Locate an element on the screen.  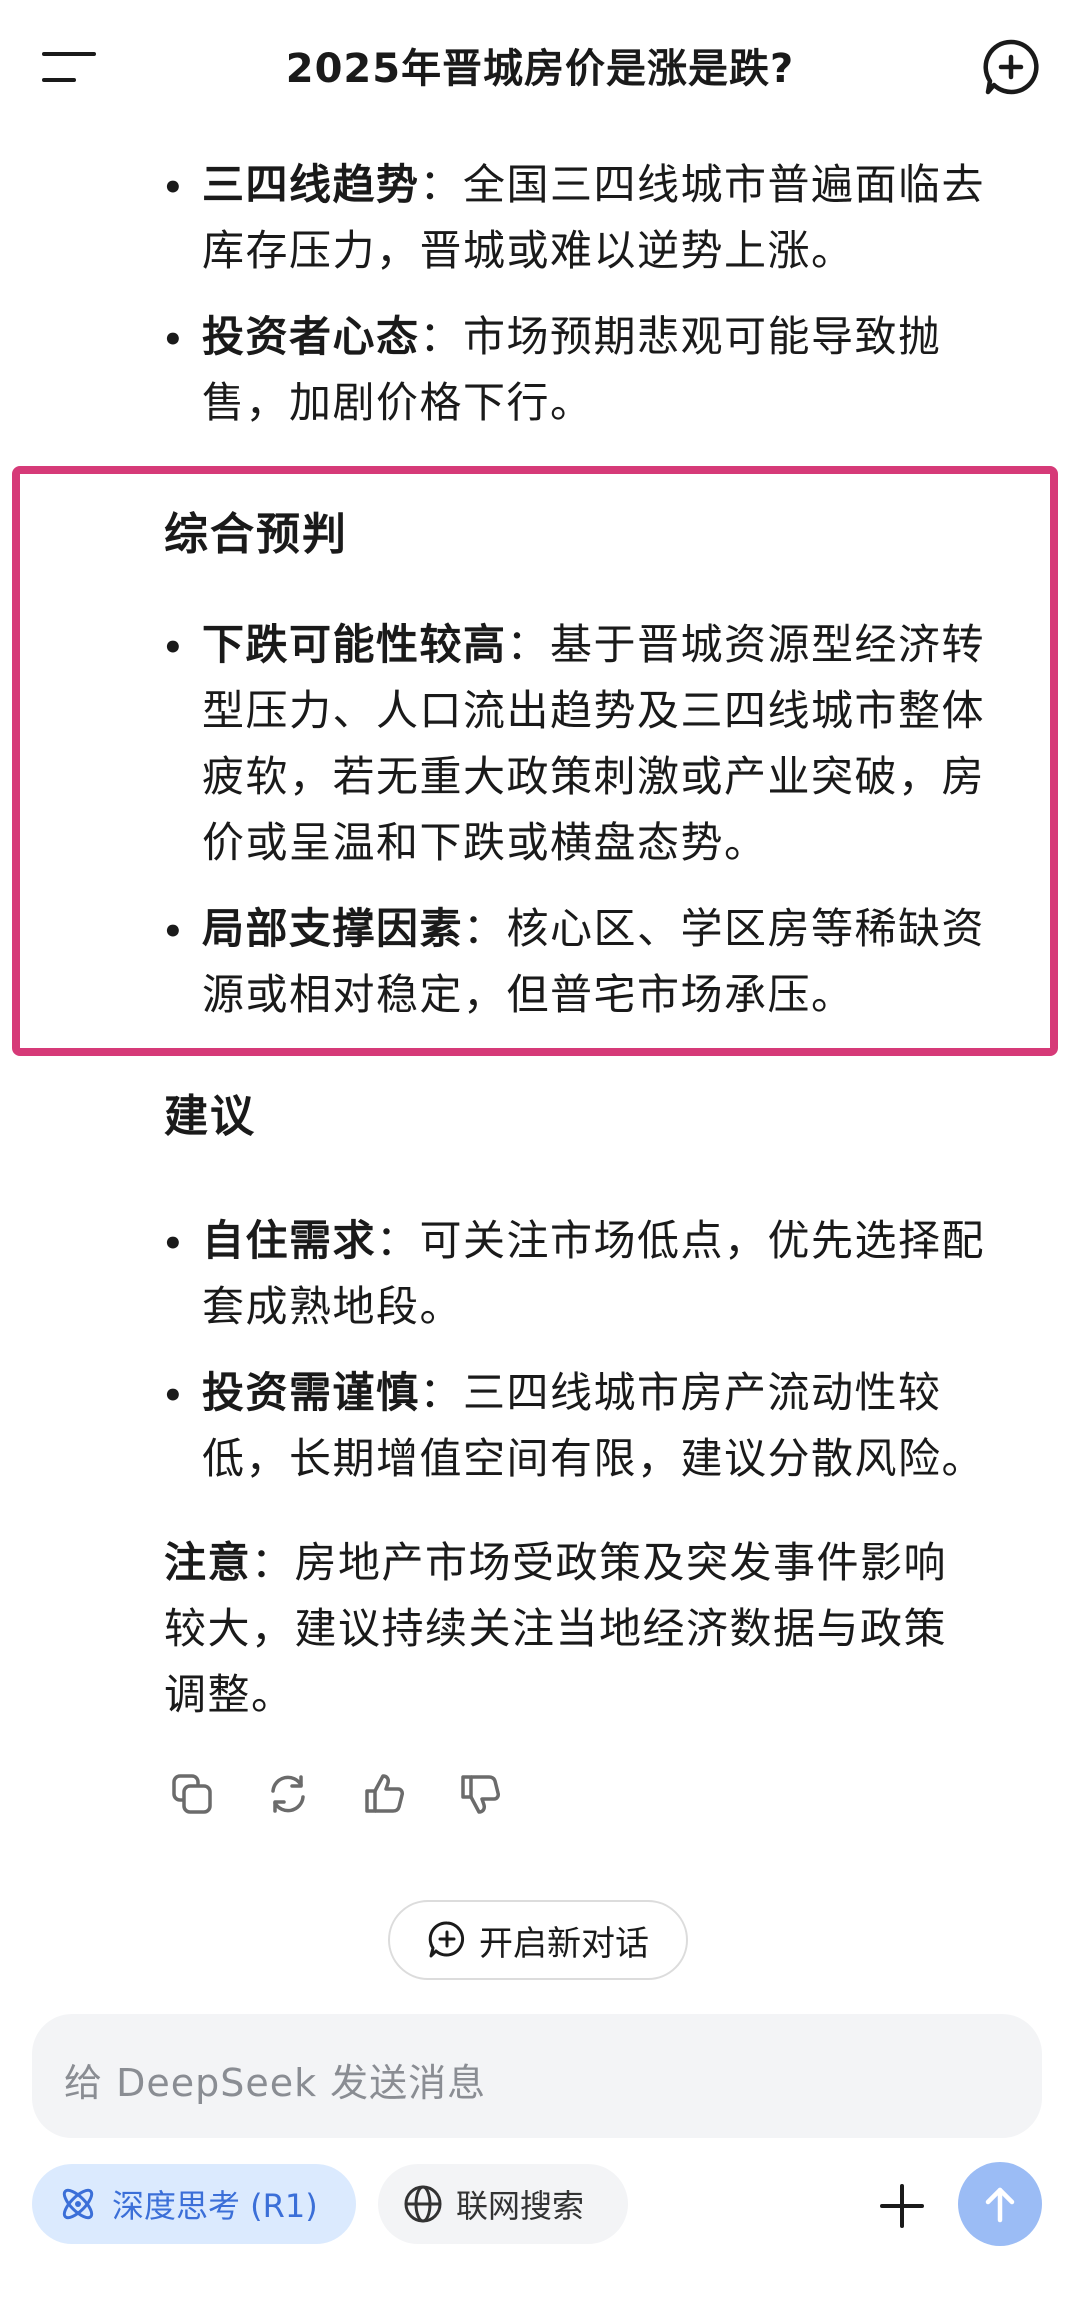
list-item: 自住需求：可关注市场低点，优先选择配 套成熟地段。 is located at coordinates (594, 1273).